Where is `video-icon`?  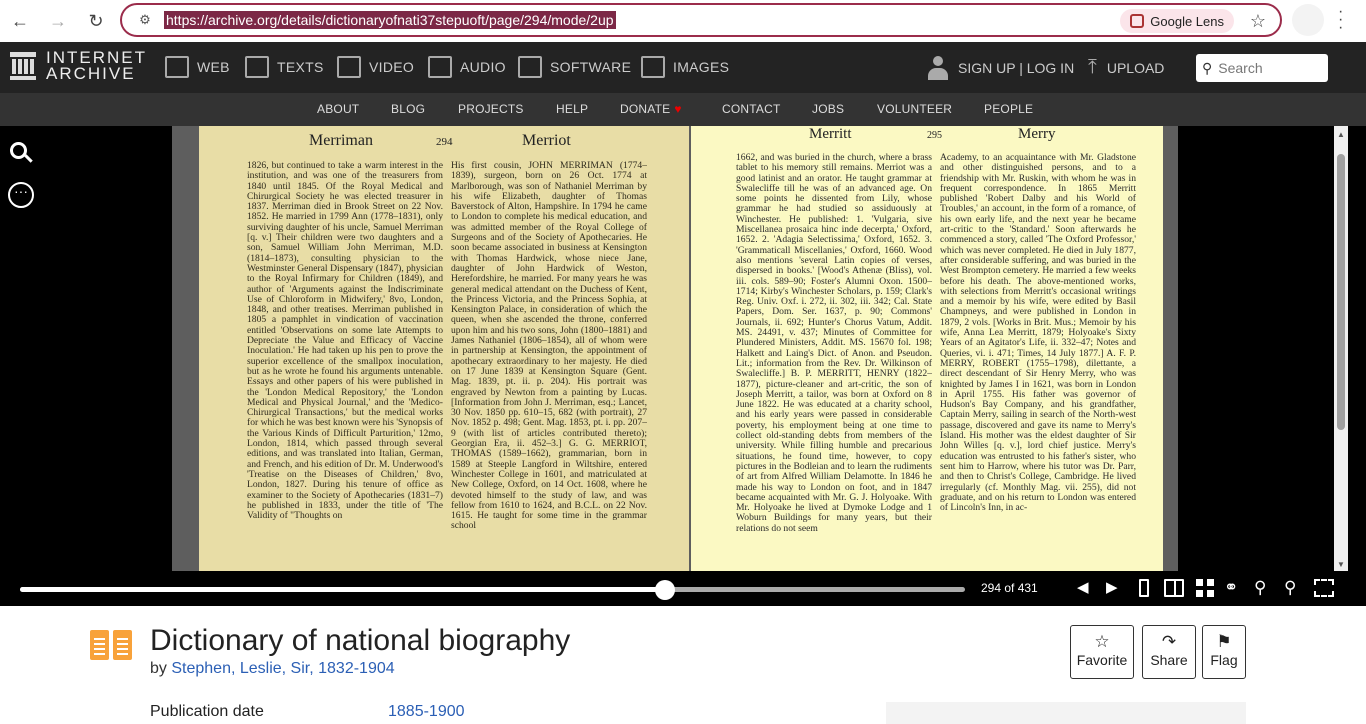
video-icon is located at coordinates (349, 67).